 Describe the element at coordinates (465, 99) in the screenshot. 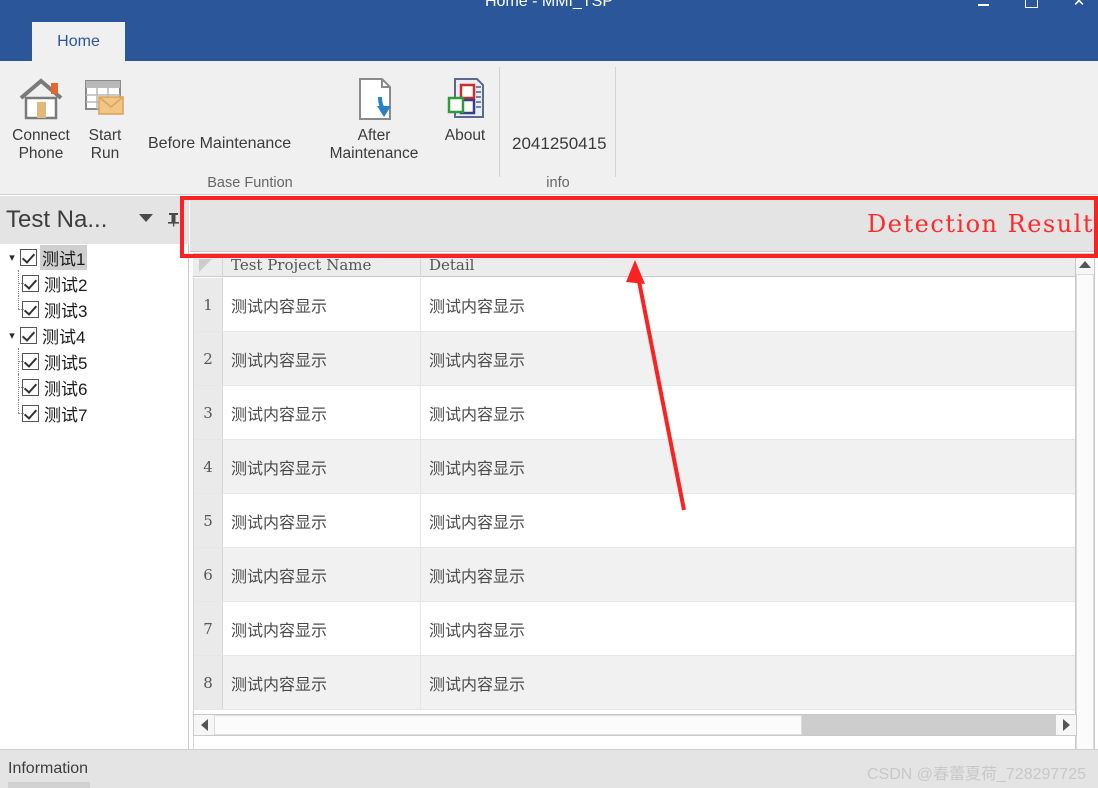

I see `about-document-icon` at that location.